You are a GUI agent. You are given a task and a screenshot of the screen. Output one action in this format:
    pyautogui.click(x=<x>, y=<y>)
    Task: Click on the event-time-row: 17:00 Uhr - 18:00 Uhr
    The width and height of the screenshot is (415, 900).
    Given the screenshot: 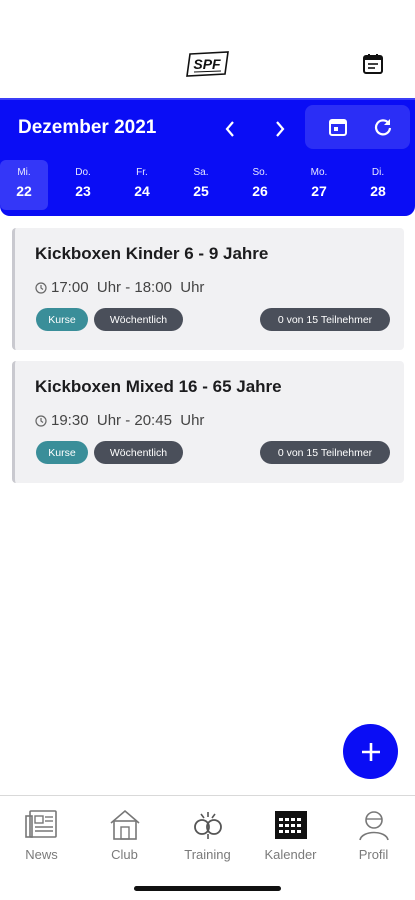 What is the action you would take?
    pyautogui.click(x=119, y=287)
    